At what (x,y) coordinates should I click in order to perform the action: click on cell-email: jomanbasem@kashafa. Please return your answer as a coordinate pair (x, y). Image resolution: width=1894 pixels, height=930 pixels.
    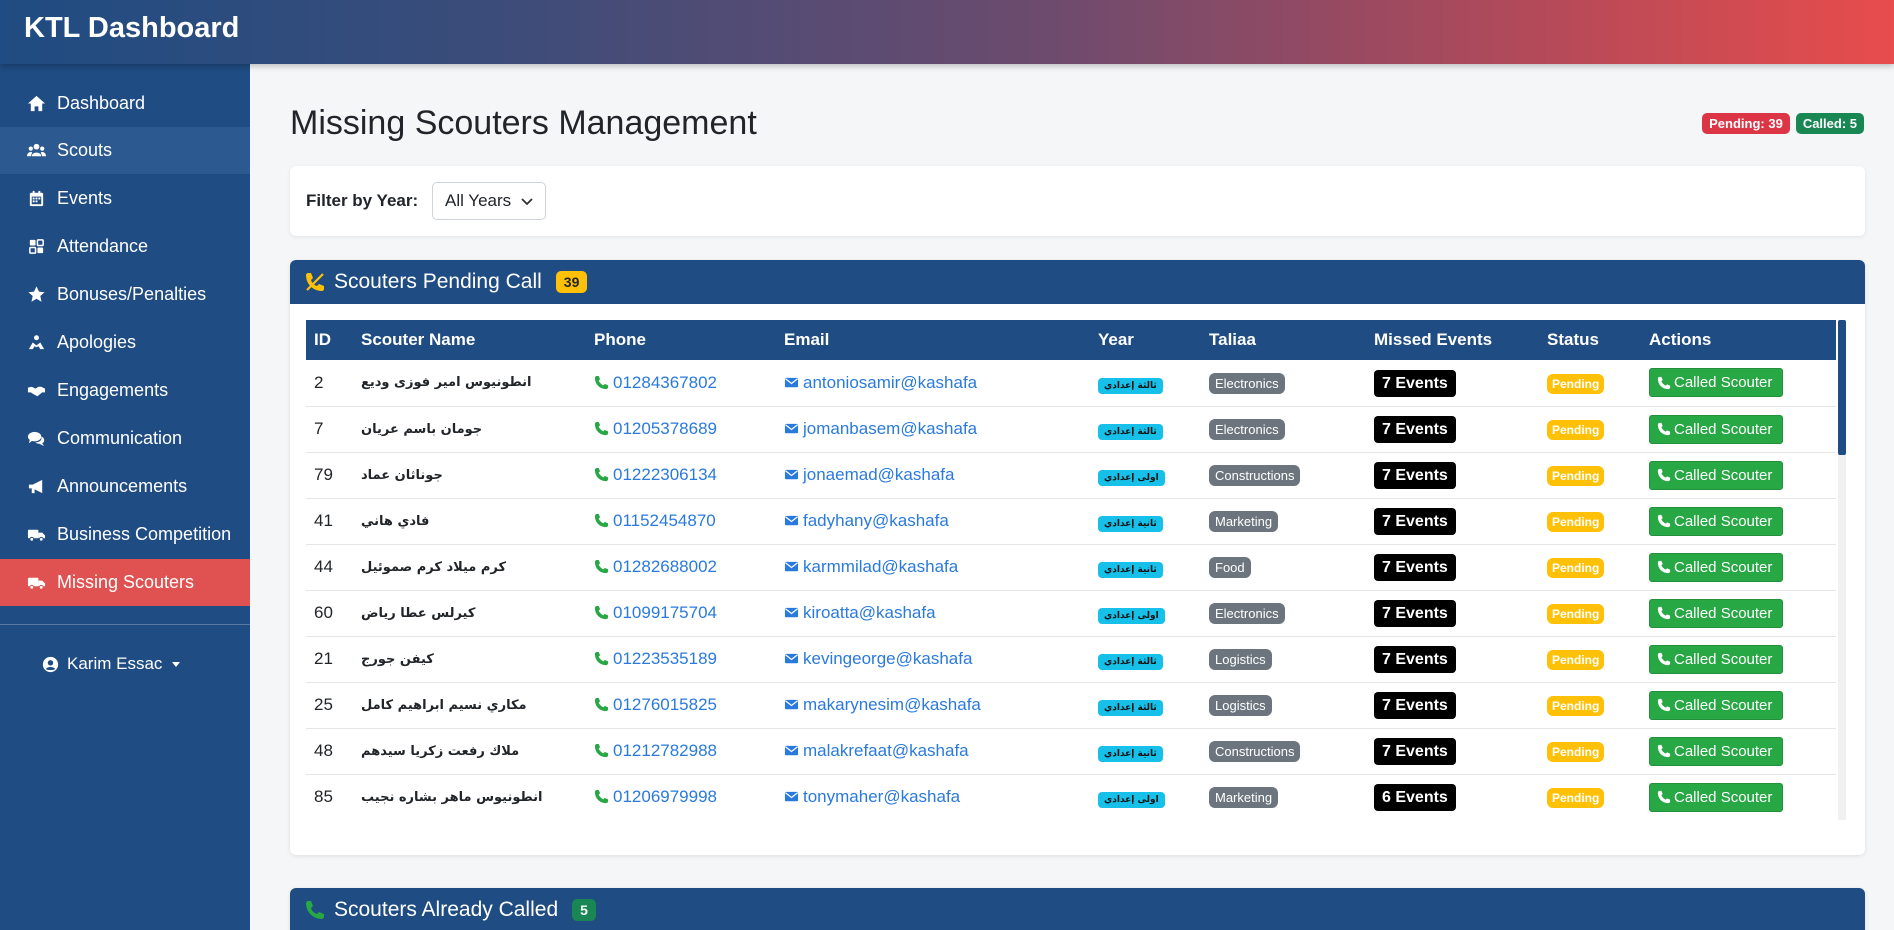
    Looking at the image, I should click on (933, 429).